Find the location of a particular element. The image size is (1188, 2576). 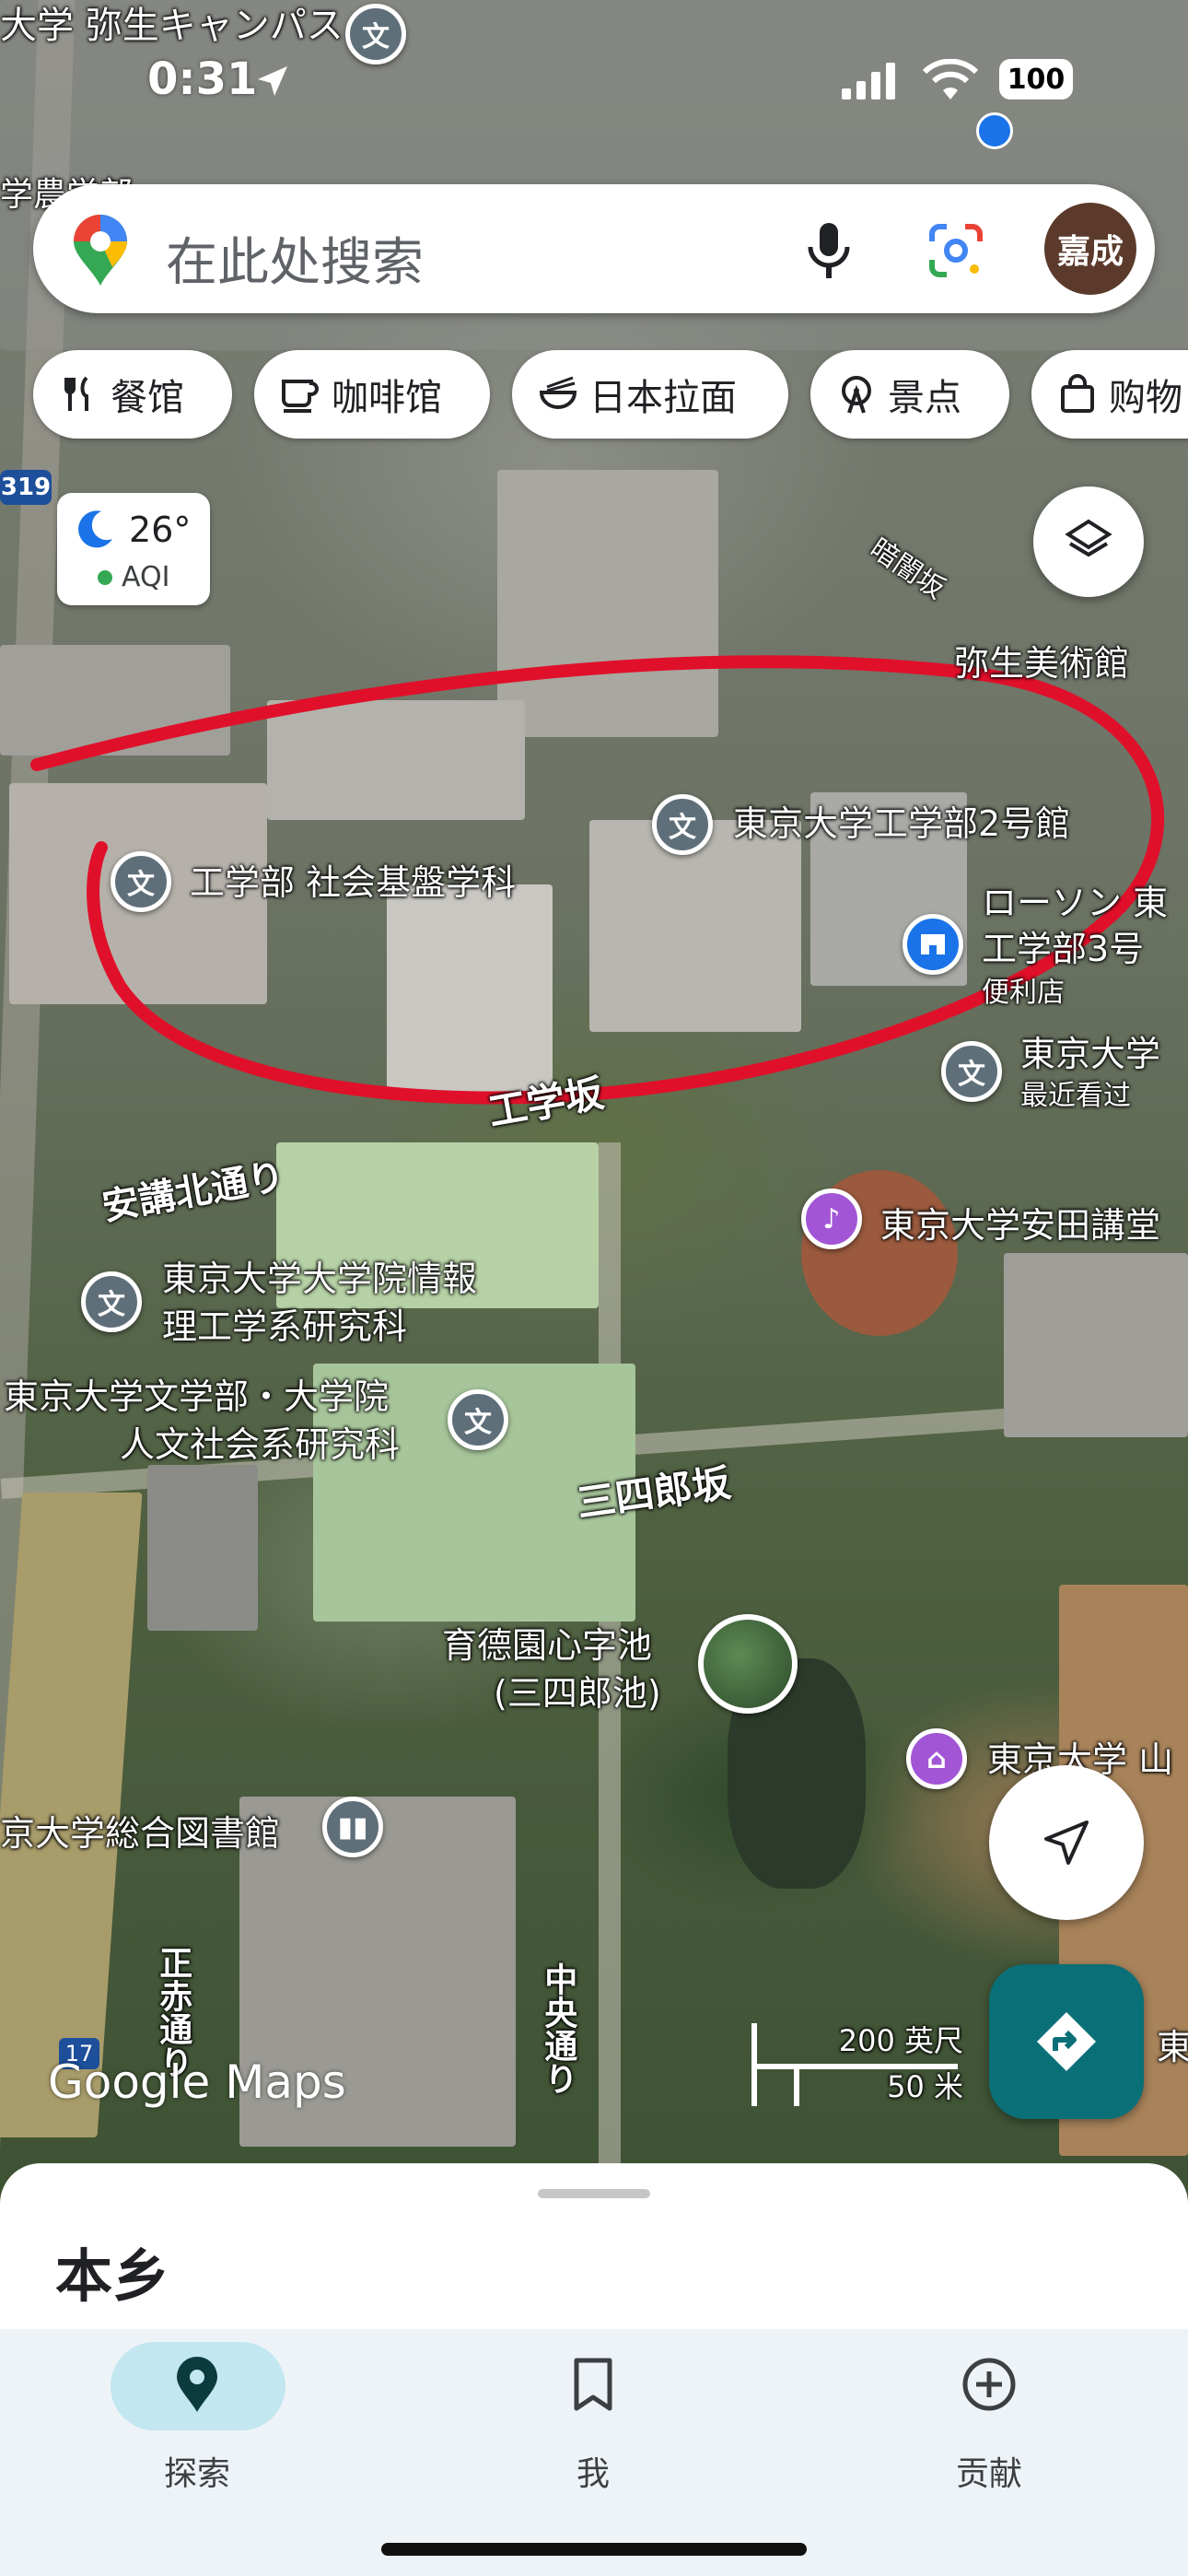

directions-button is located at coordinates (1066, 2041).